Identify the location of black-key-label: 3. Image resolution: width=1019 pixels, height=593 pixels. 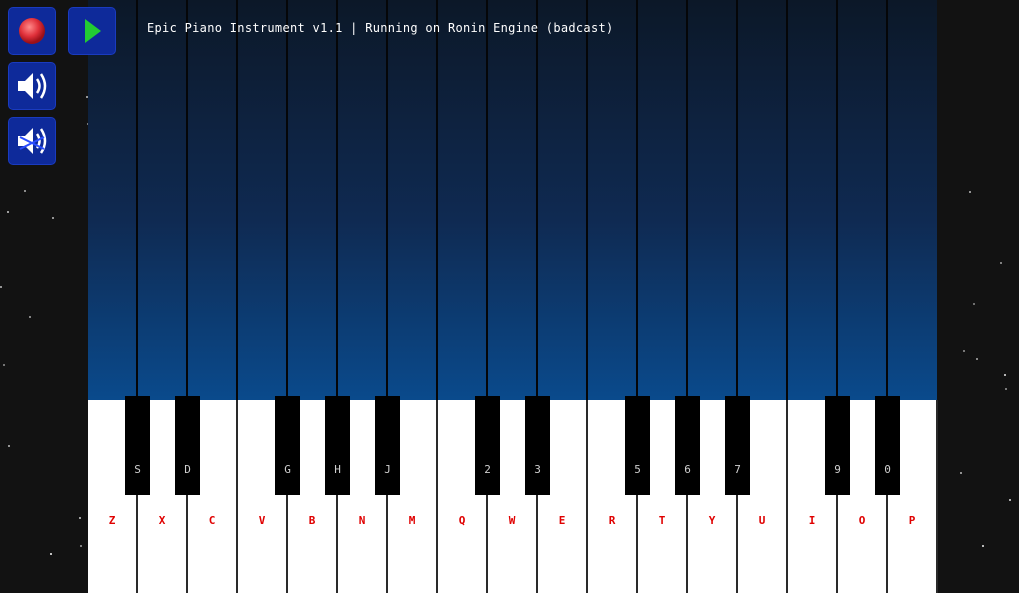
(537, 469).